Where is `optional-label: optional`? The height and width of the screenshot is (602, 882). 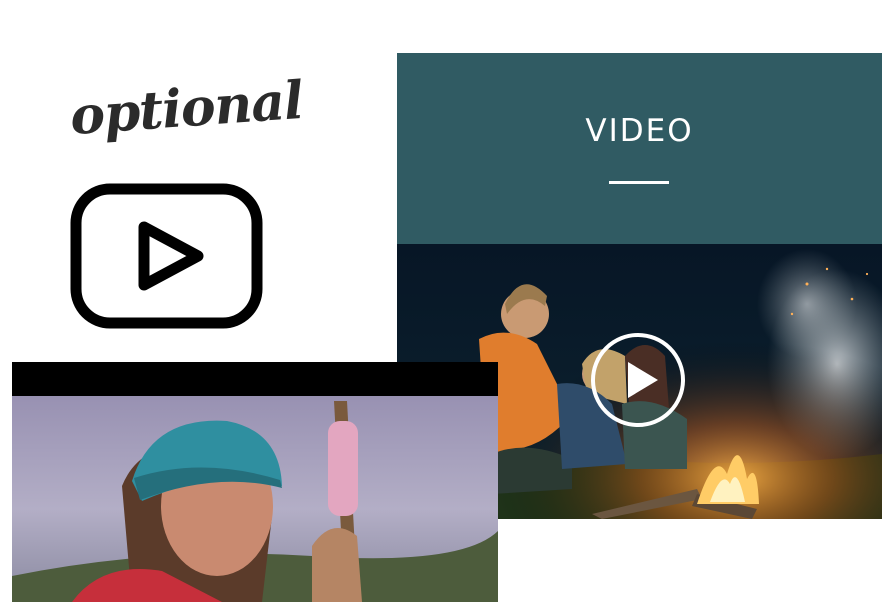 optional-label: optional is located at coordinates (186, 108).